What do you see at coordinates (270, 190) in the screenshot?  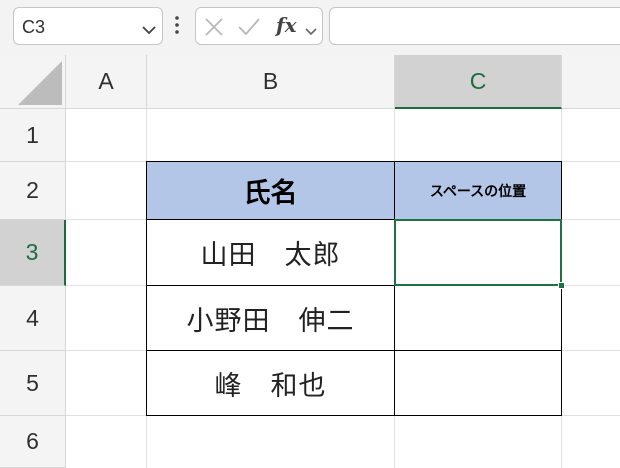 I see `cell-b2-header-name: 氏名` at bounding box center [270, 190].